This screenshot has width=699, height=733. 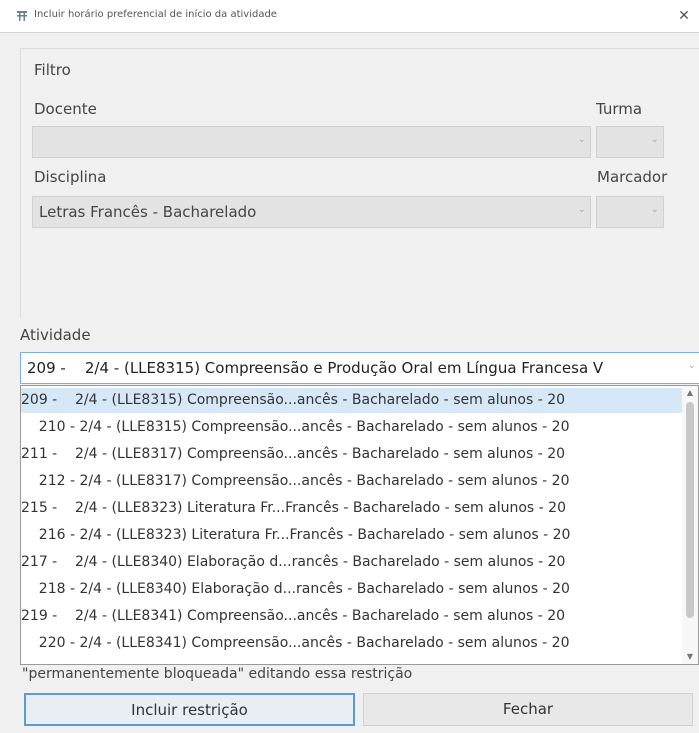 I want to click on turma-select: ⌄, so click(x=630, y=142).